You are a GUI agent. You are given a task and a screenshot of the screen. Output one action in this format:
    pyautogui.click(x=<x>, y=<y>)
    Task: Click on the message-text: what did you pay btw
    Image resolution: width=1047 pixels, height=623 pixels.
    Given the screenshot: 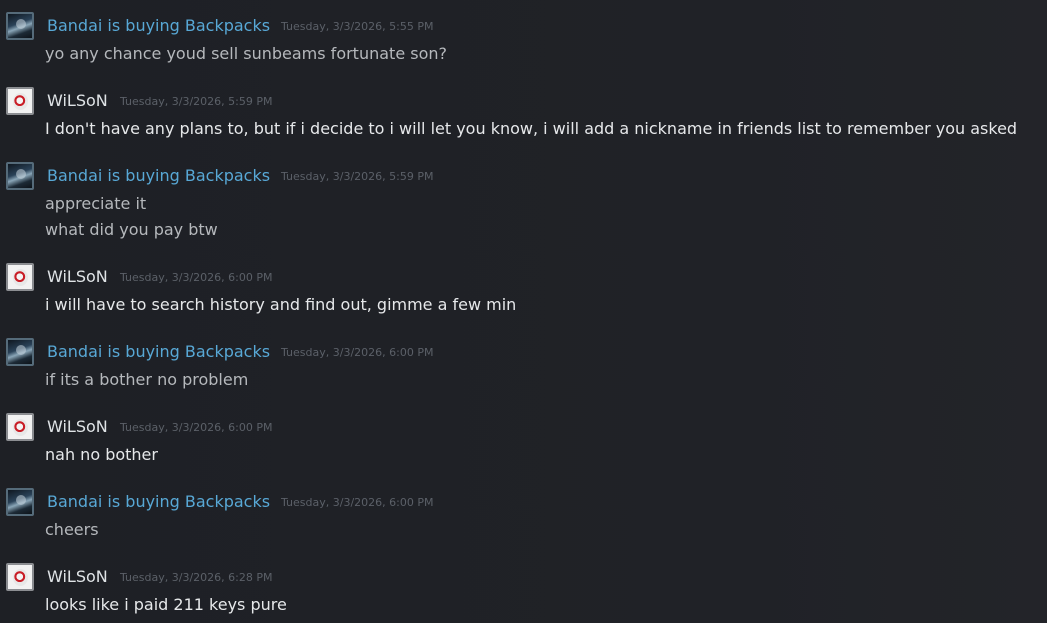 What is the action you would take?
    pyautogui.click(x=131, y=229)
    